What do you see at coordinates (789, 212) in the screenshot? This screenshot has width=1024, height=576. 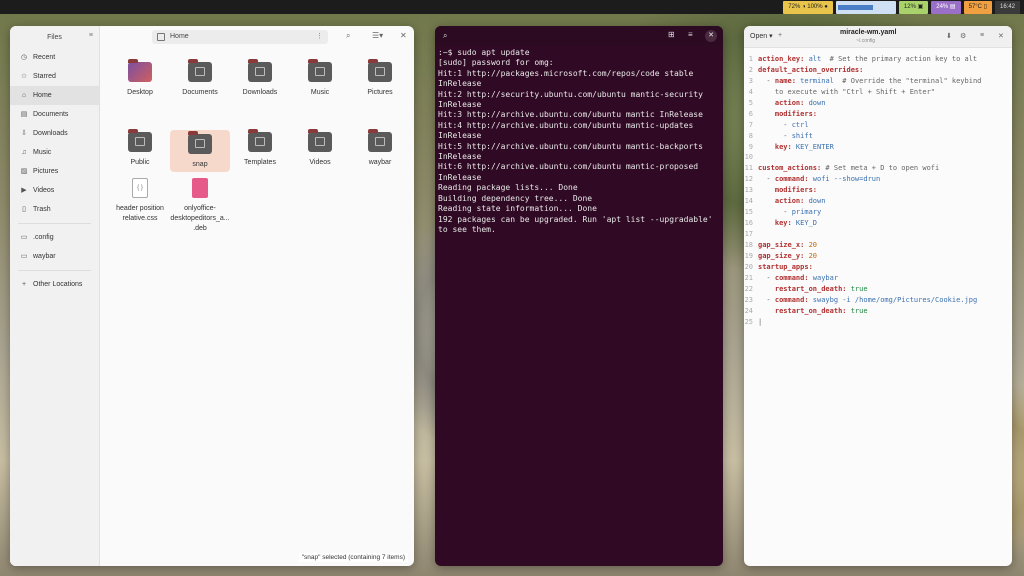 I see `code-text: - primary` at bounding box center [789, 212].